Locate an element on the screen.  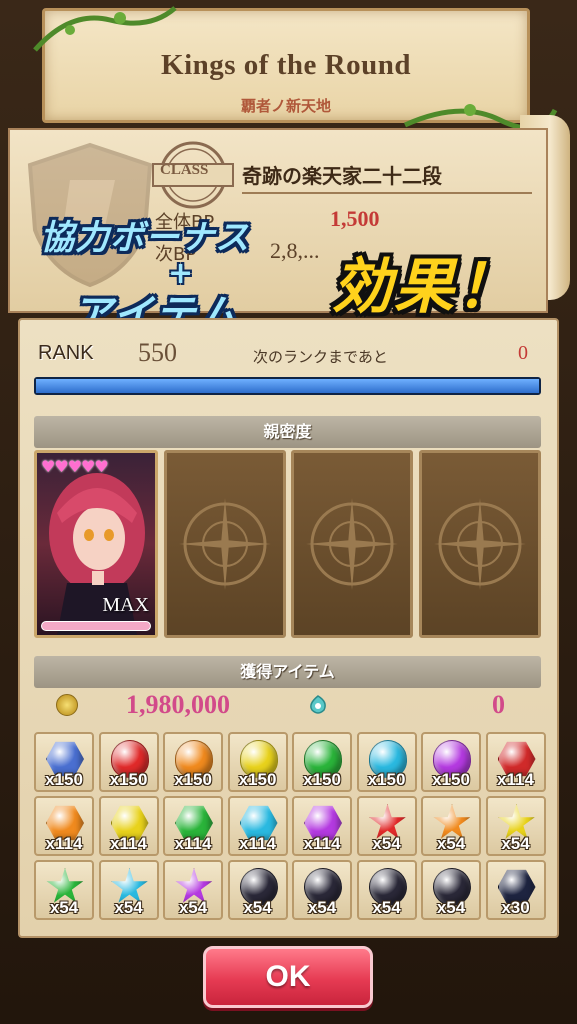
class-name: 奇跡の楽天家二十二段 is located at coordinates (342, 176).